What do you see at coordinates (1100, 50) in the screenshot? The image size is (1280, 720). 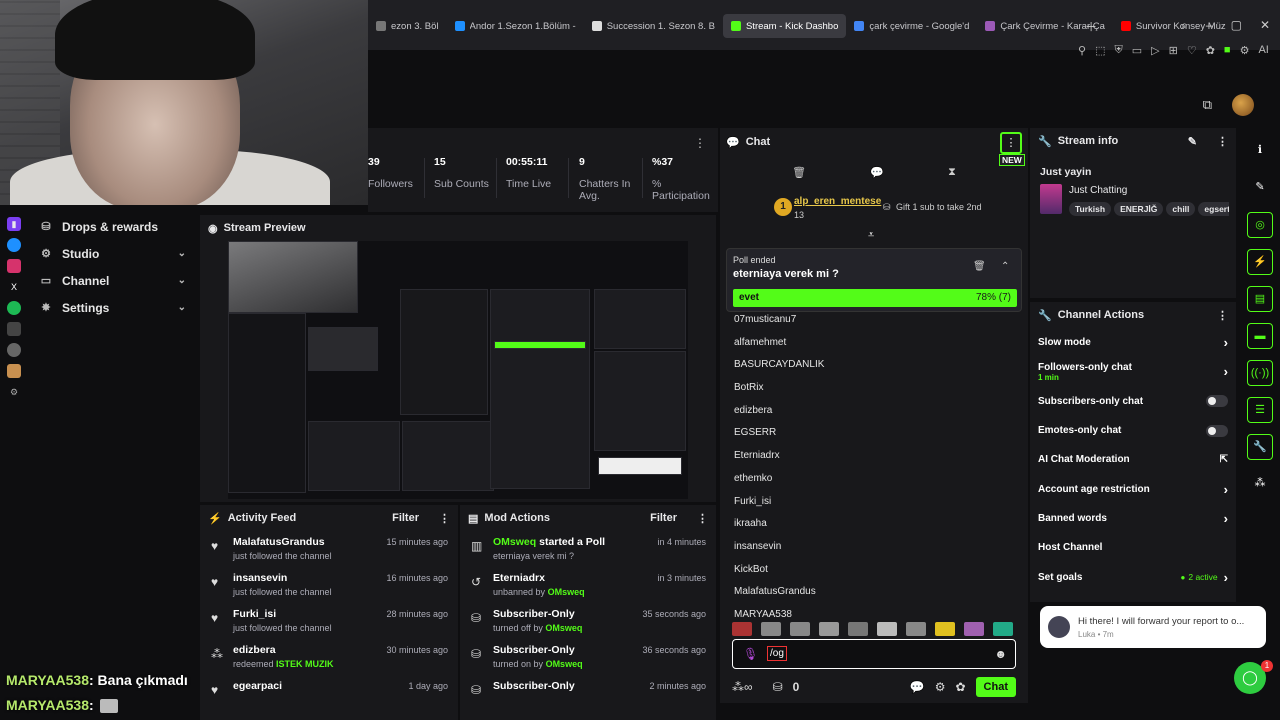 I see `screenshot-icon: ⬚` at bounding box center [1100, 50].